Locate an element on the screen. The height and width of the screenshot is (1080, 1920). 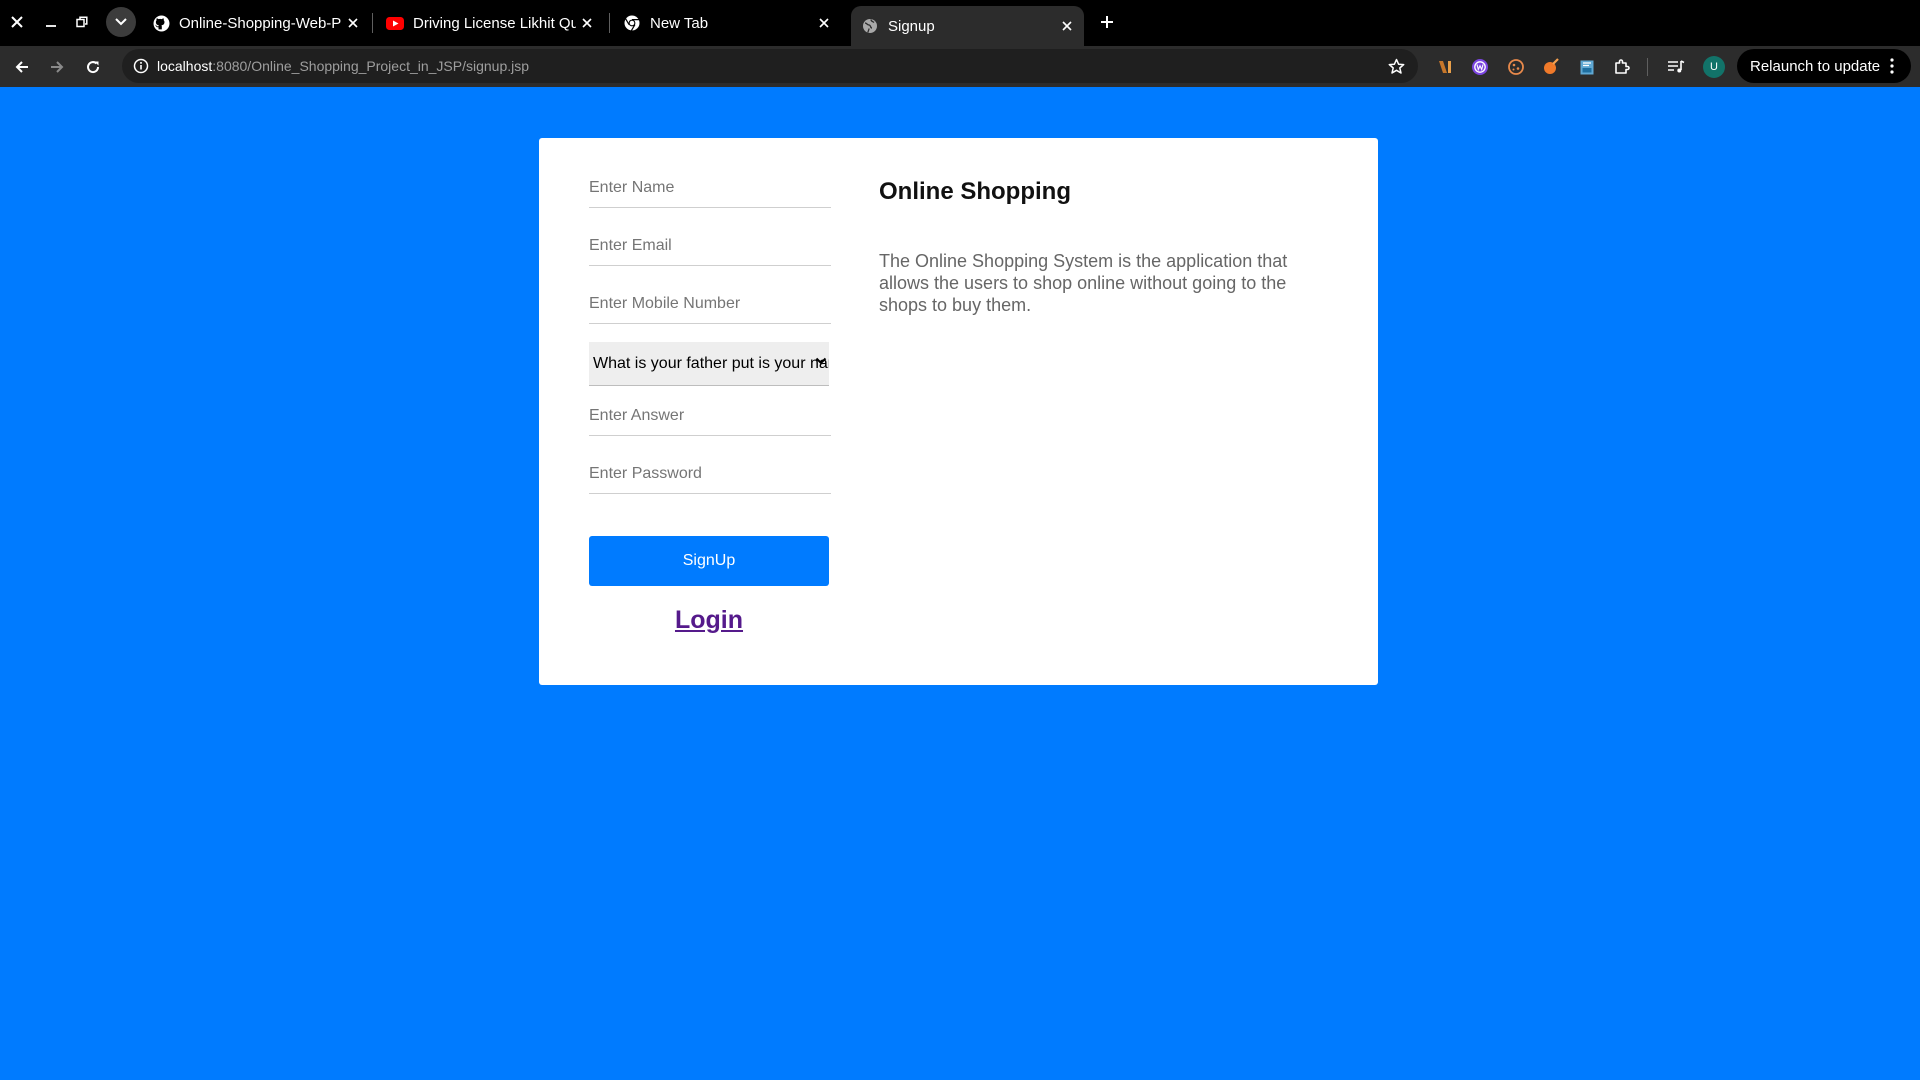
mobile-number-input is located at coordinates (710, 304).